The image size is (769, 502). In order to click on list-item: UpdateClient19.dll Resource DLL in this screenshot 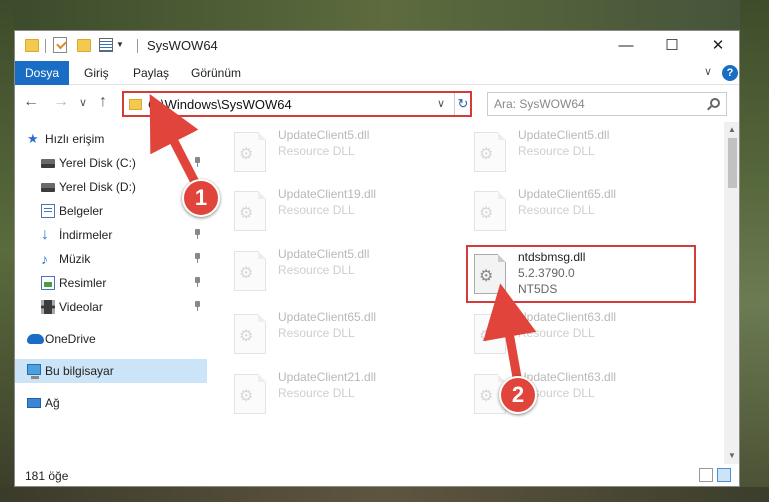, I will do `click(354, 213)`.